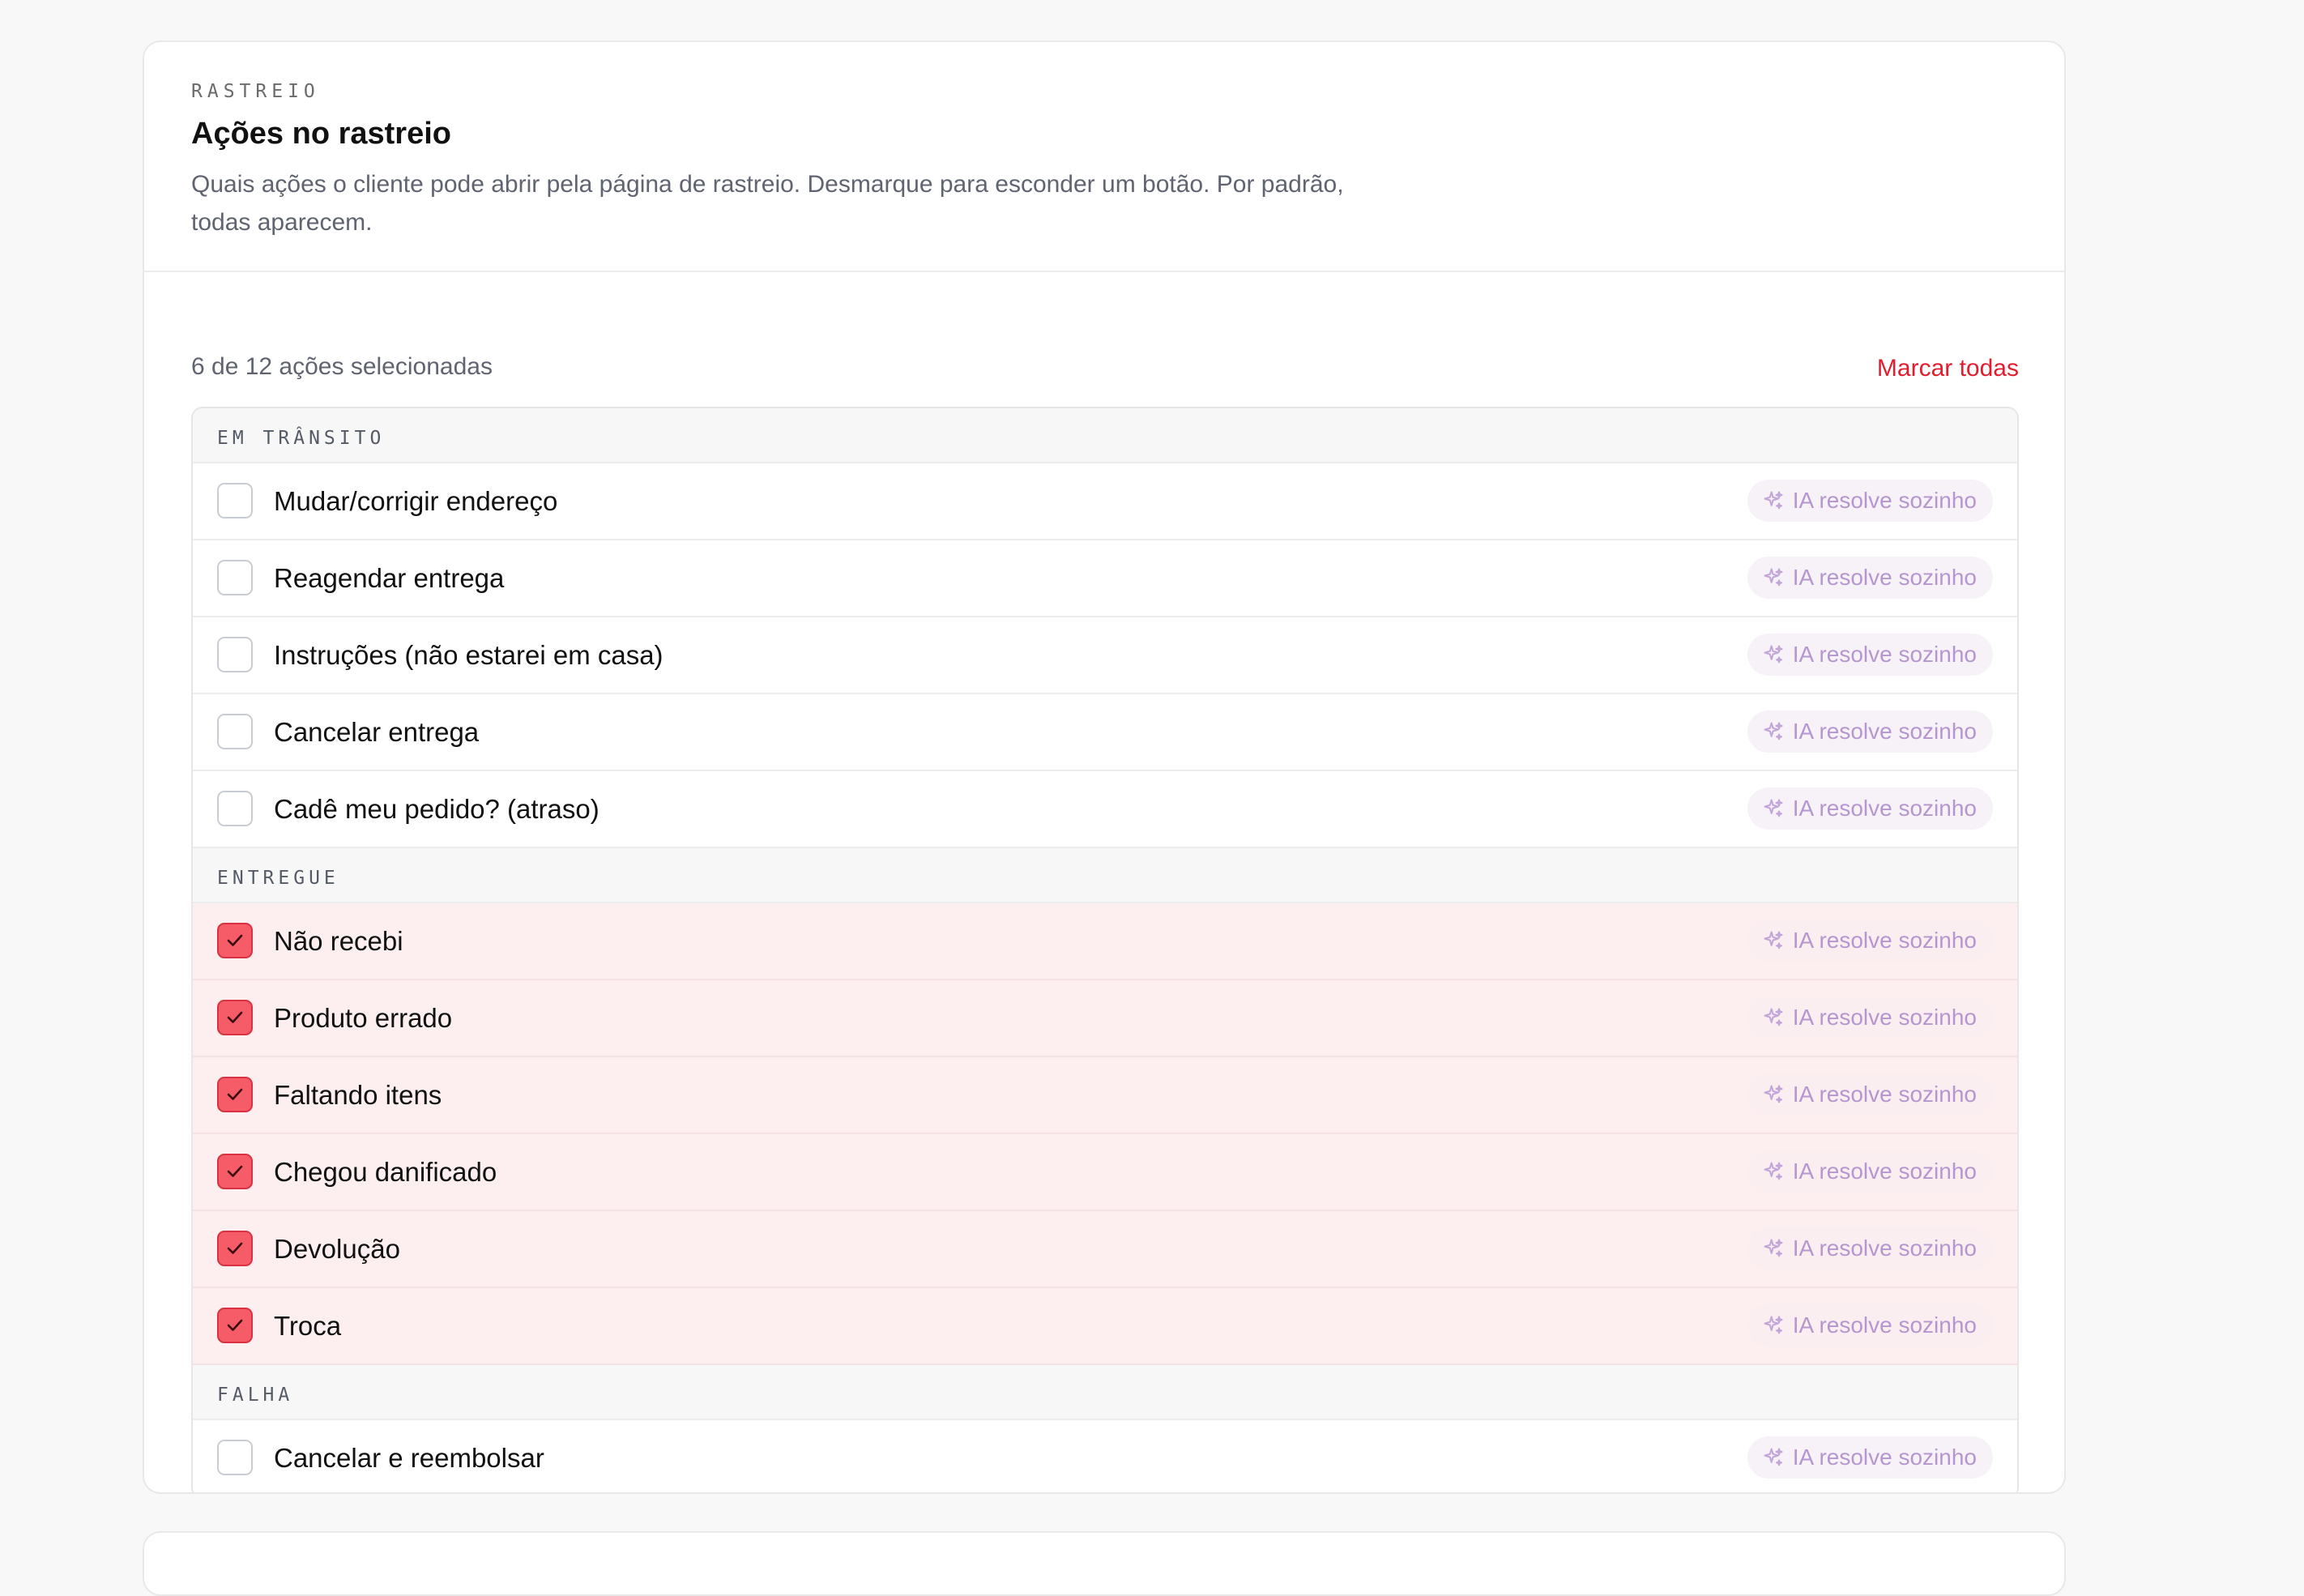 The height and width of the screenshot is (1596, 2304). What do you see at coordinates (389, 578) in the screenshot?
I see `action-label: Reagendar entrega` at bounding box center [389, 578].